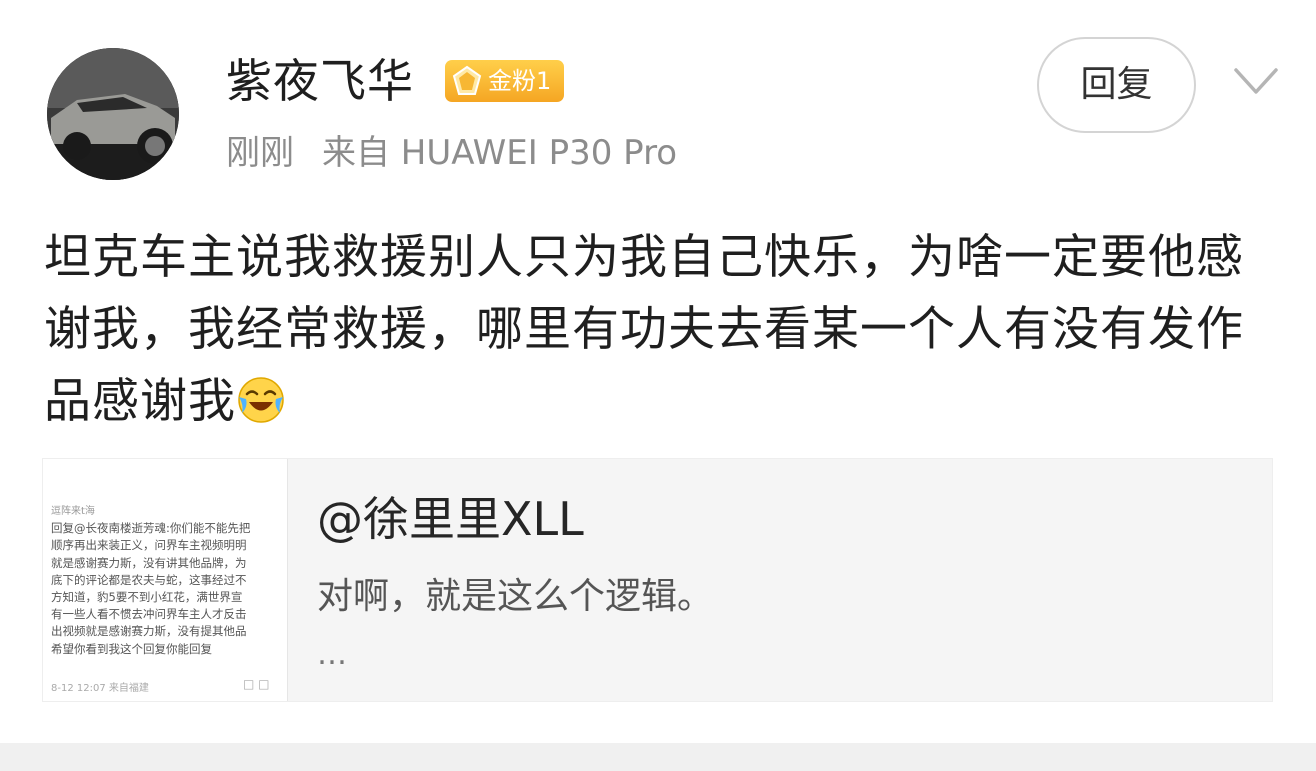 This screenshot has width=1316, height=771. Describe the element at coordinates (149, 631) in the screenshot. I see `thumbnail-line: 出视频就是感谢赛力斯，没有提其他品` at that location.